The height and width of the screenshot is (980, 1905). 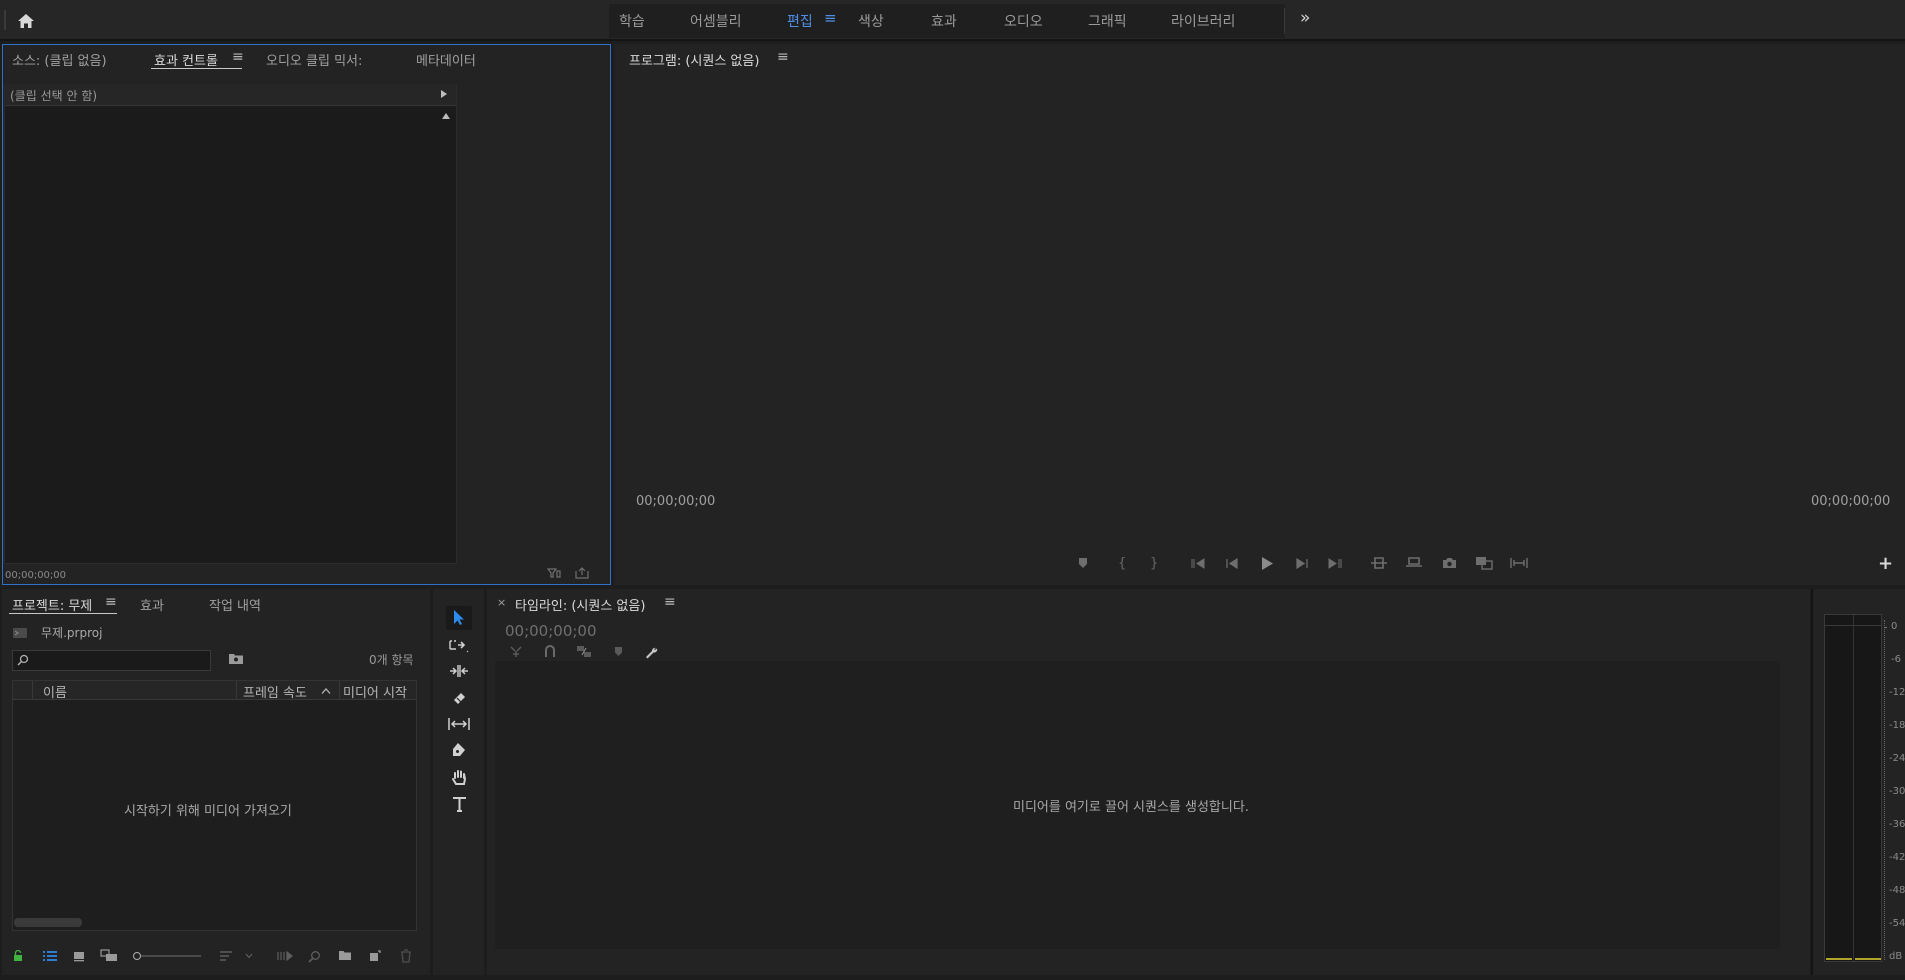 What do you see at coordinates (249, 956) in the screenshot?
I see `chevron-down-icon` at bounding box center [249, 956].